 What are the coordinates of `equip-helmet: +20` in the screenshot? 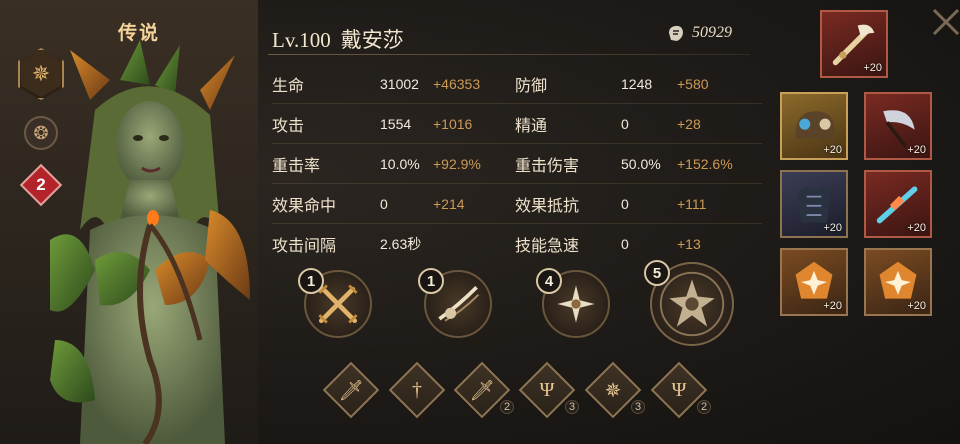 It's located at (814, 126).